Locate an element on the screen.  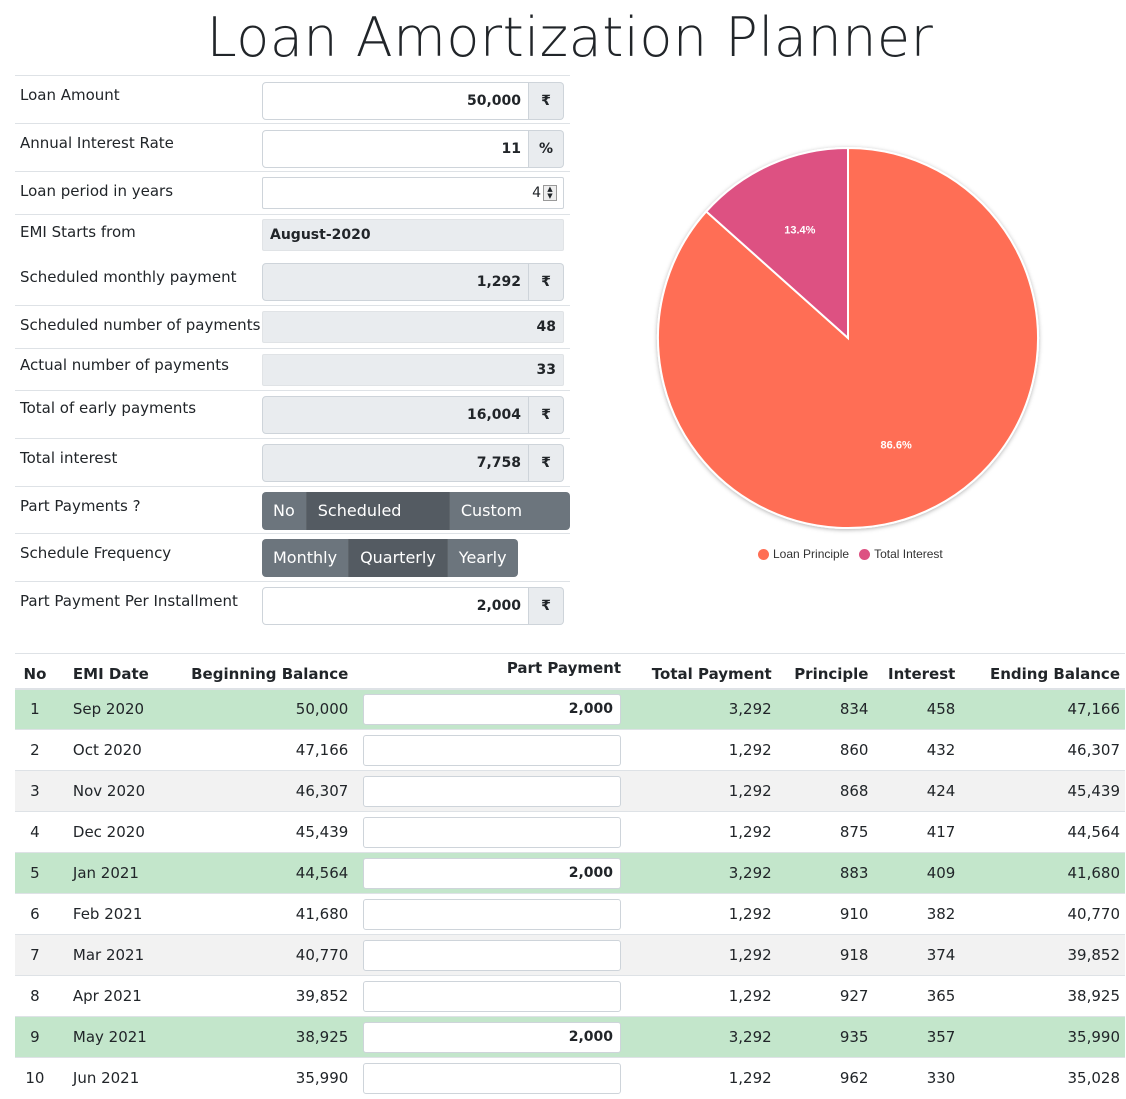
page-title: Loan Amortization Planner is located at coordinates (570, 37).